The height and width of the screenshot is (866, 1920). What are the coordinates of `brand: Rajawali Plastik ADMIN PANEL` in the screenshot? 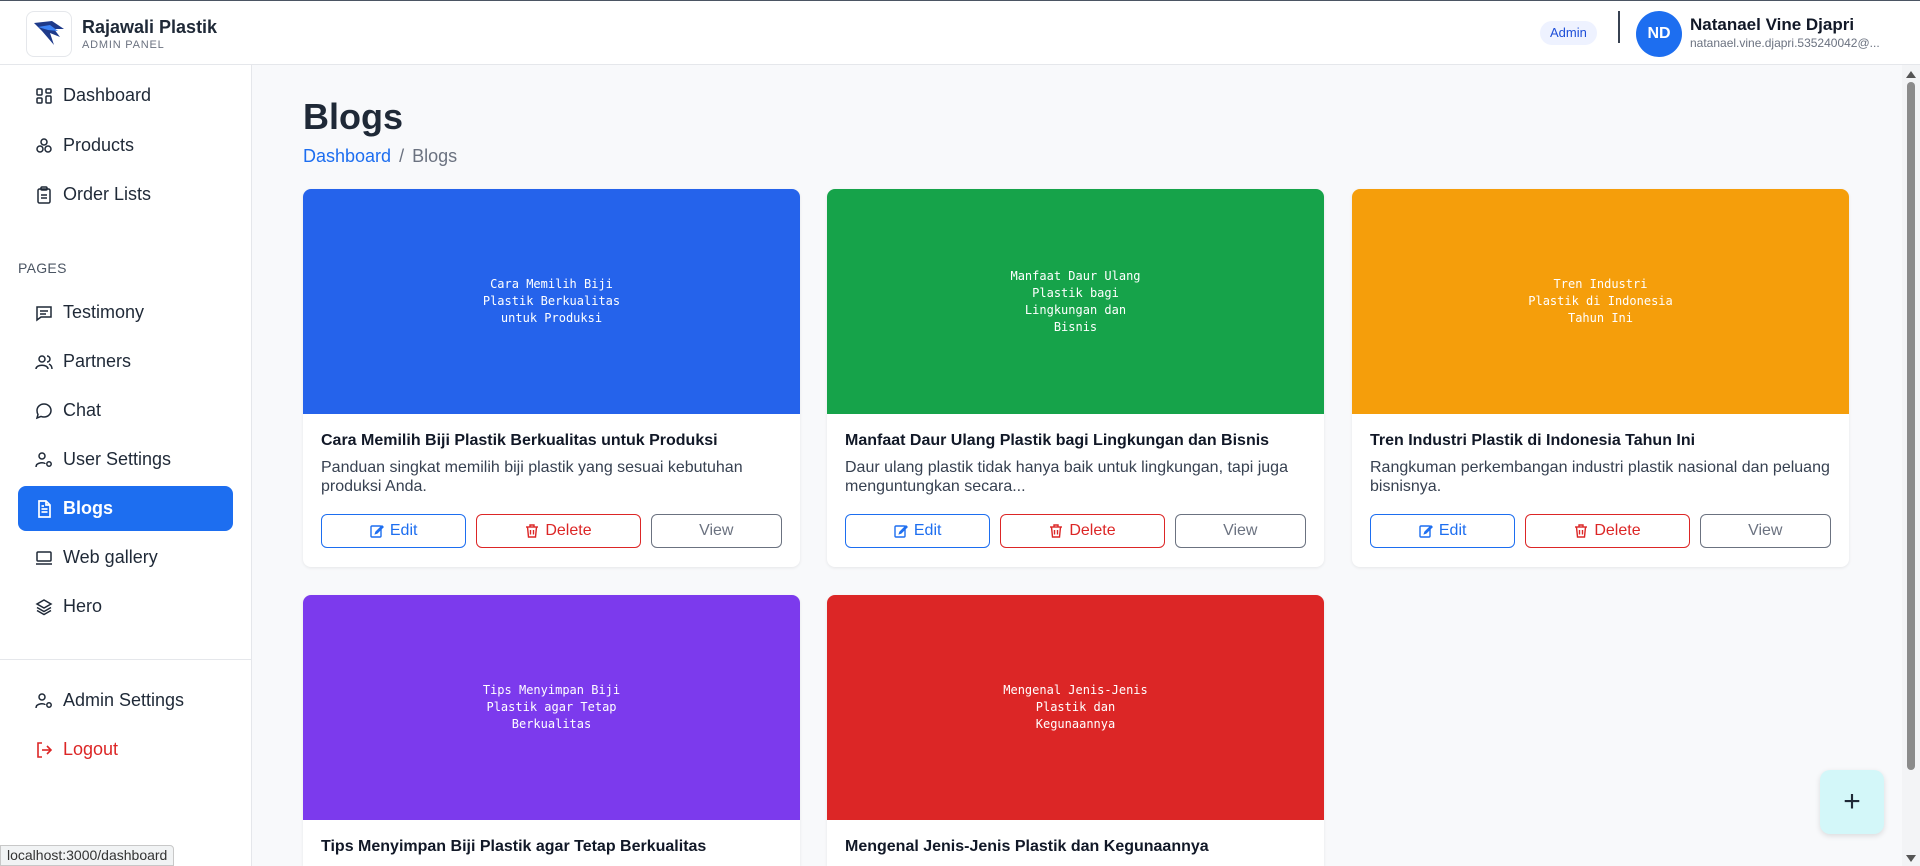 It's located at (121, 34).